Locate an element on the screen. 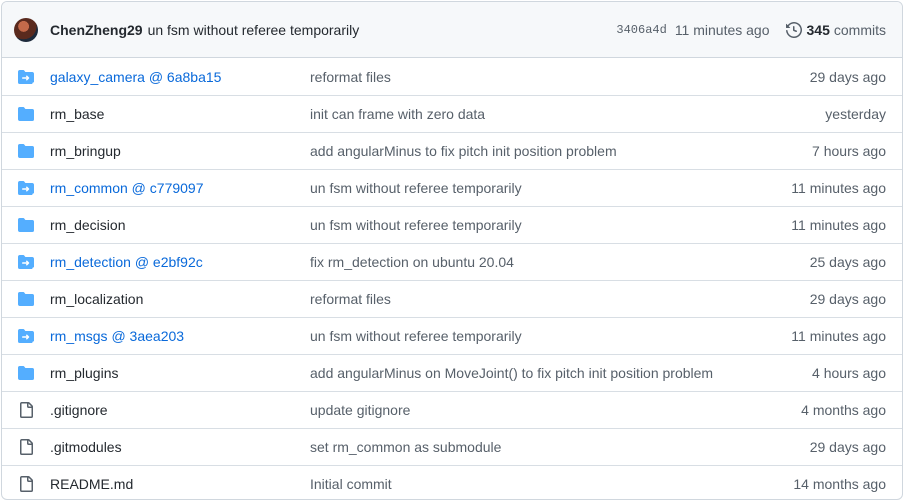 The height and width of the screenshot is (502, 904). file-row: rm_localization reformat files 29 days ago is located at coordinates (452, 298).